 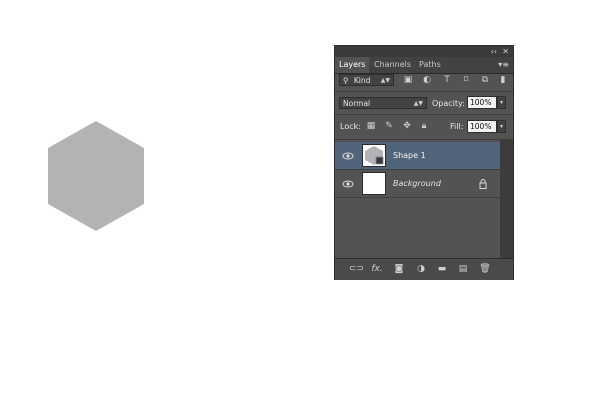 What do you see at coordinates (399, 269) in the screenshot?
I see `add-mask-icon: ◙` at bounding box center [399, 269].